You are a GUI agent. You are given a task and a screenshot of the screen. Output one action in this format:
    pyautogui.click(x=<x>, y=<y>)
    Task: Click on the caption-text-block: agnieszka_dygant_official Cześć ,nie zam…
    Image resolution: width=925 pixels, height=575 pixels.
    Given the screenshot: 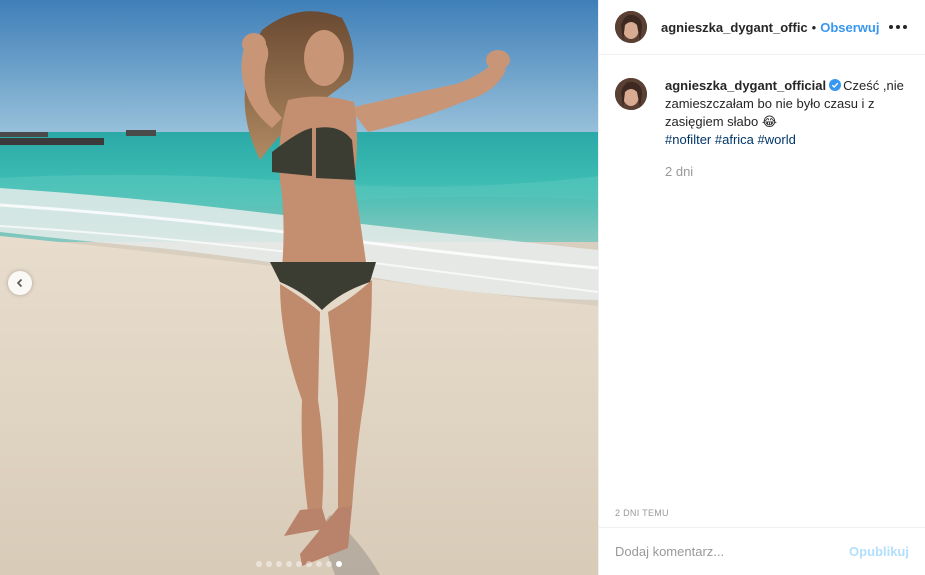 What is the action you would take?
    pyautogui.click(x=785, y=129)
    